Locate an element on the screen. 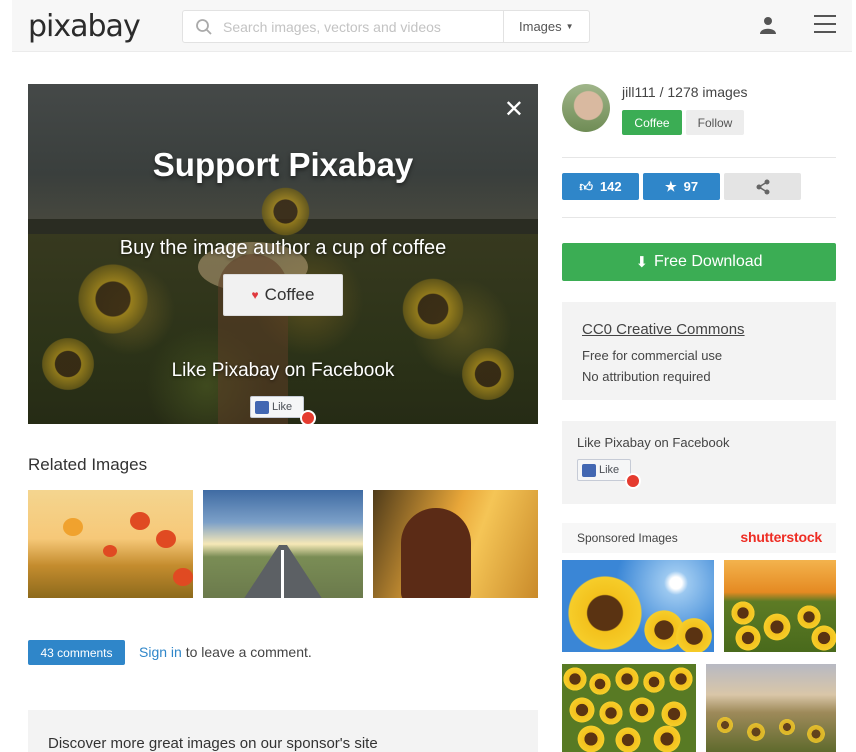 This screenshot has width=856, height=752. close-icon: ✕ is located at coordinates (514, 110).